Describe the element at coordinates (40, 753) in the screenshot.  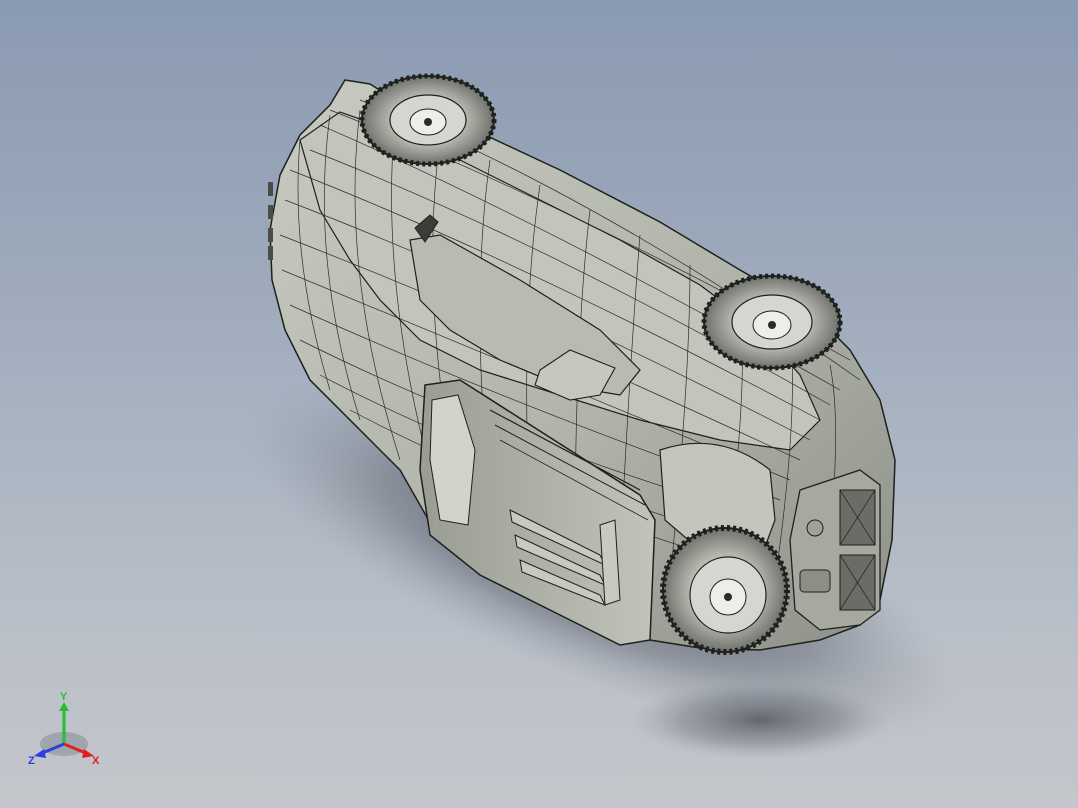
I see `z-arrow-icon` at that location.